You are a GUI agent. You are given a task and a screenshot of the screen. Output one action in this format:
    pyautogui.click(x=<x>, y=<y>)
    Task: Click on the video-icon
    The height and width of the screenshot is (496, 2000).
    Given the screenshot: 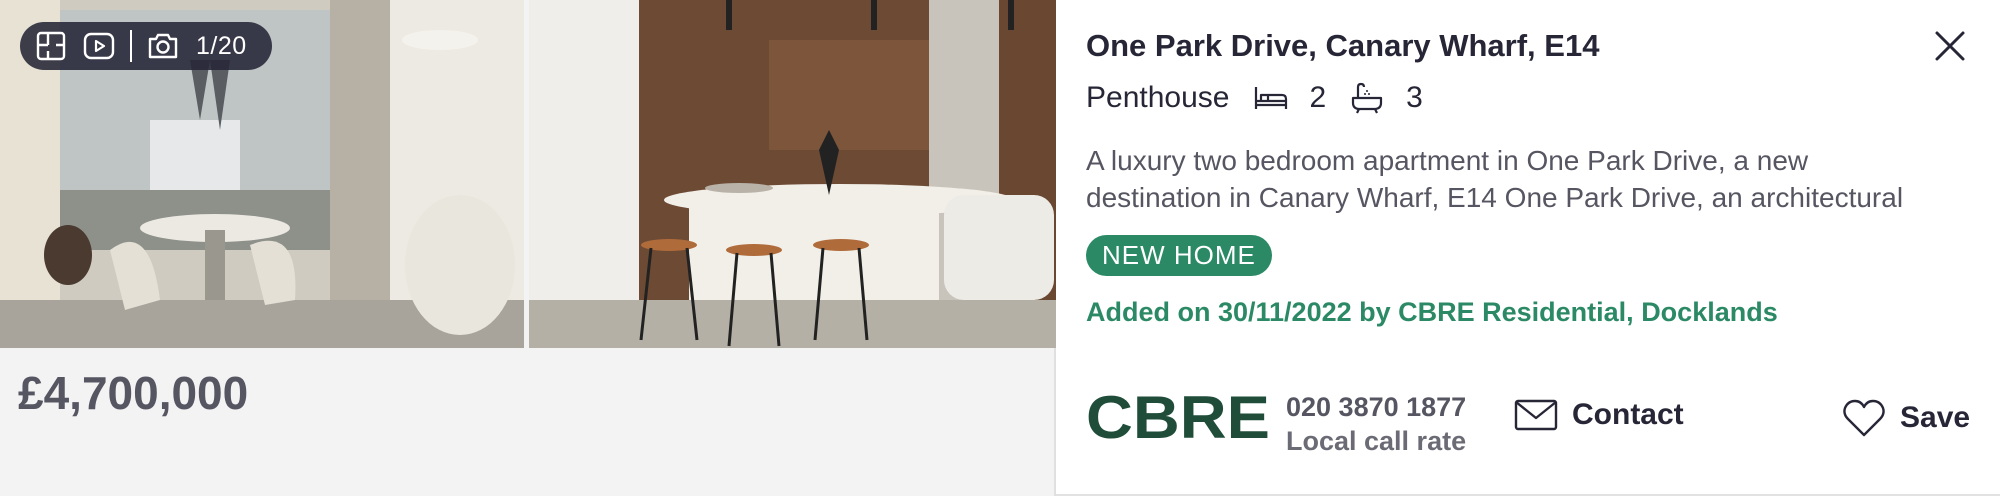 What is the action you would take?
    pyautogui.click(x=99, y=46)
    